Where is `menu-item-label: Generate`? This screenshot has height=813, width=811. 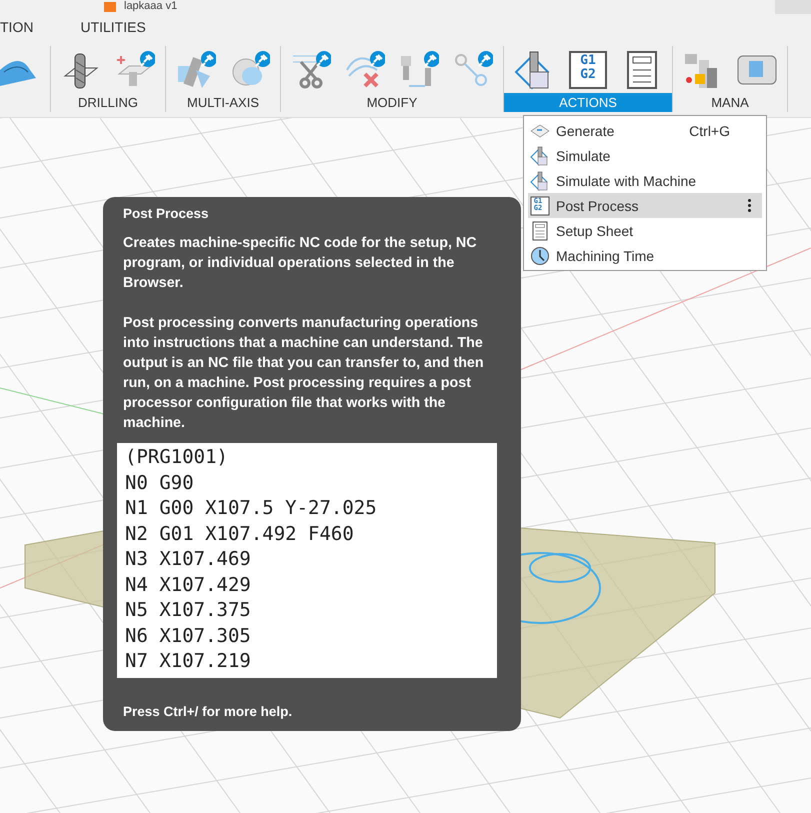
menu-item-label: Generate is located at coordinates (586, 130).